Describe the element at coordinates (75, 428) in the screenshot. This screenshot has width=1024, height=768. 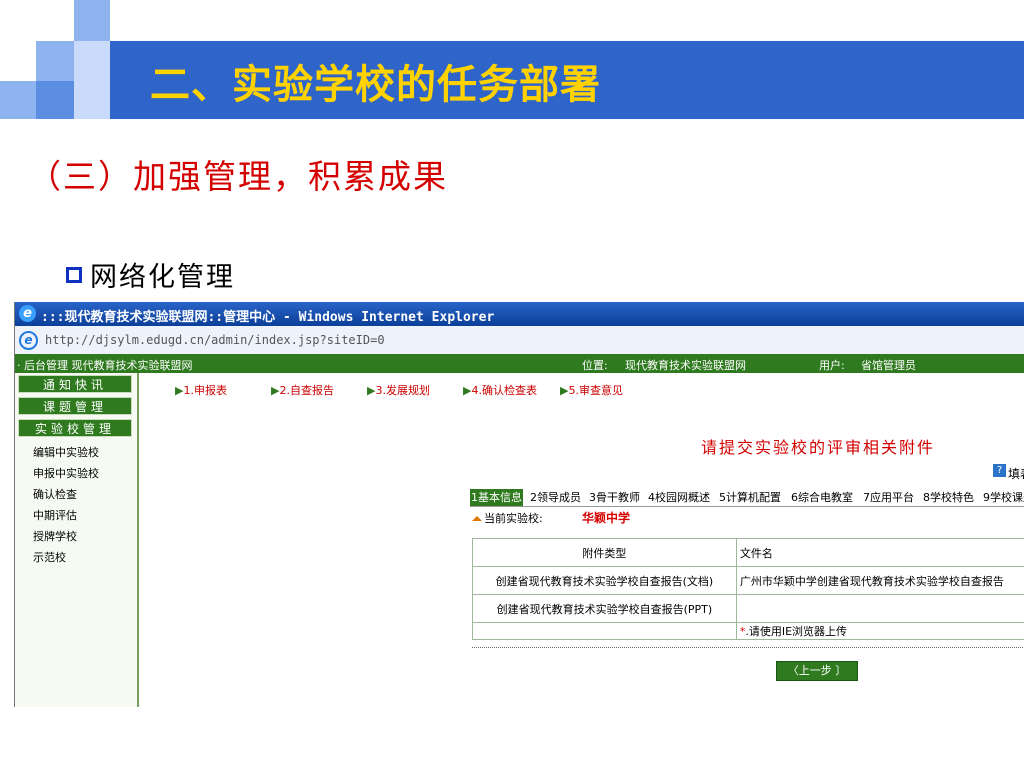
I see `sidebar-button-schools: 实验校管理` at that location.